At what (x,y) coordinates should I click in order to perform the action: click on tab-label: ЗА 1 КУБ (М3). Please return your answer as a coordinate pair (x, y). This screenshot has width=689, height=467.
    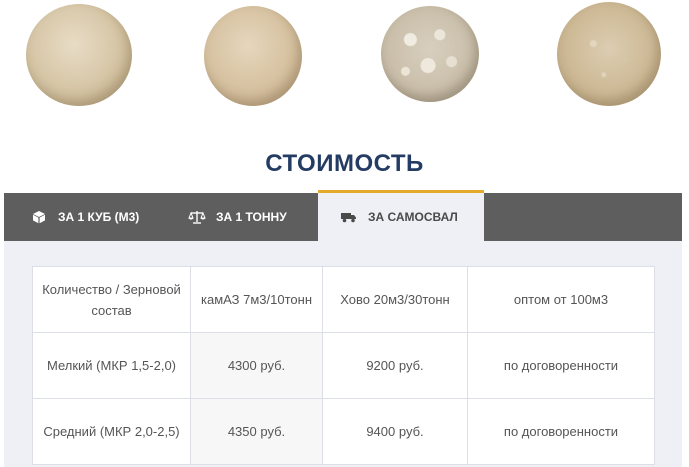
    Looking at the image, I should click on (99, 217).